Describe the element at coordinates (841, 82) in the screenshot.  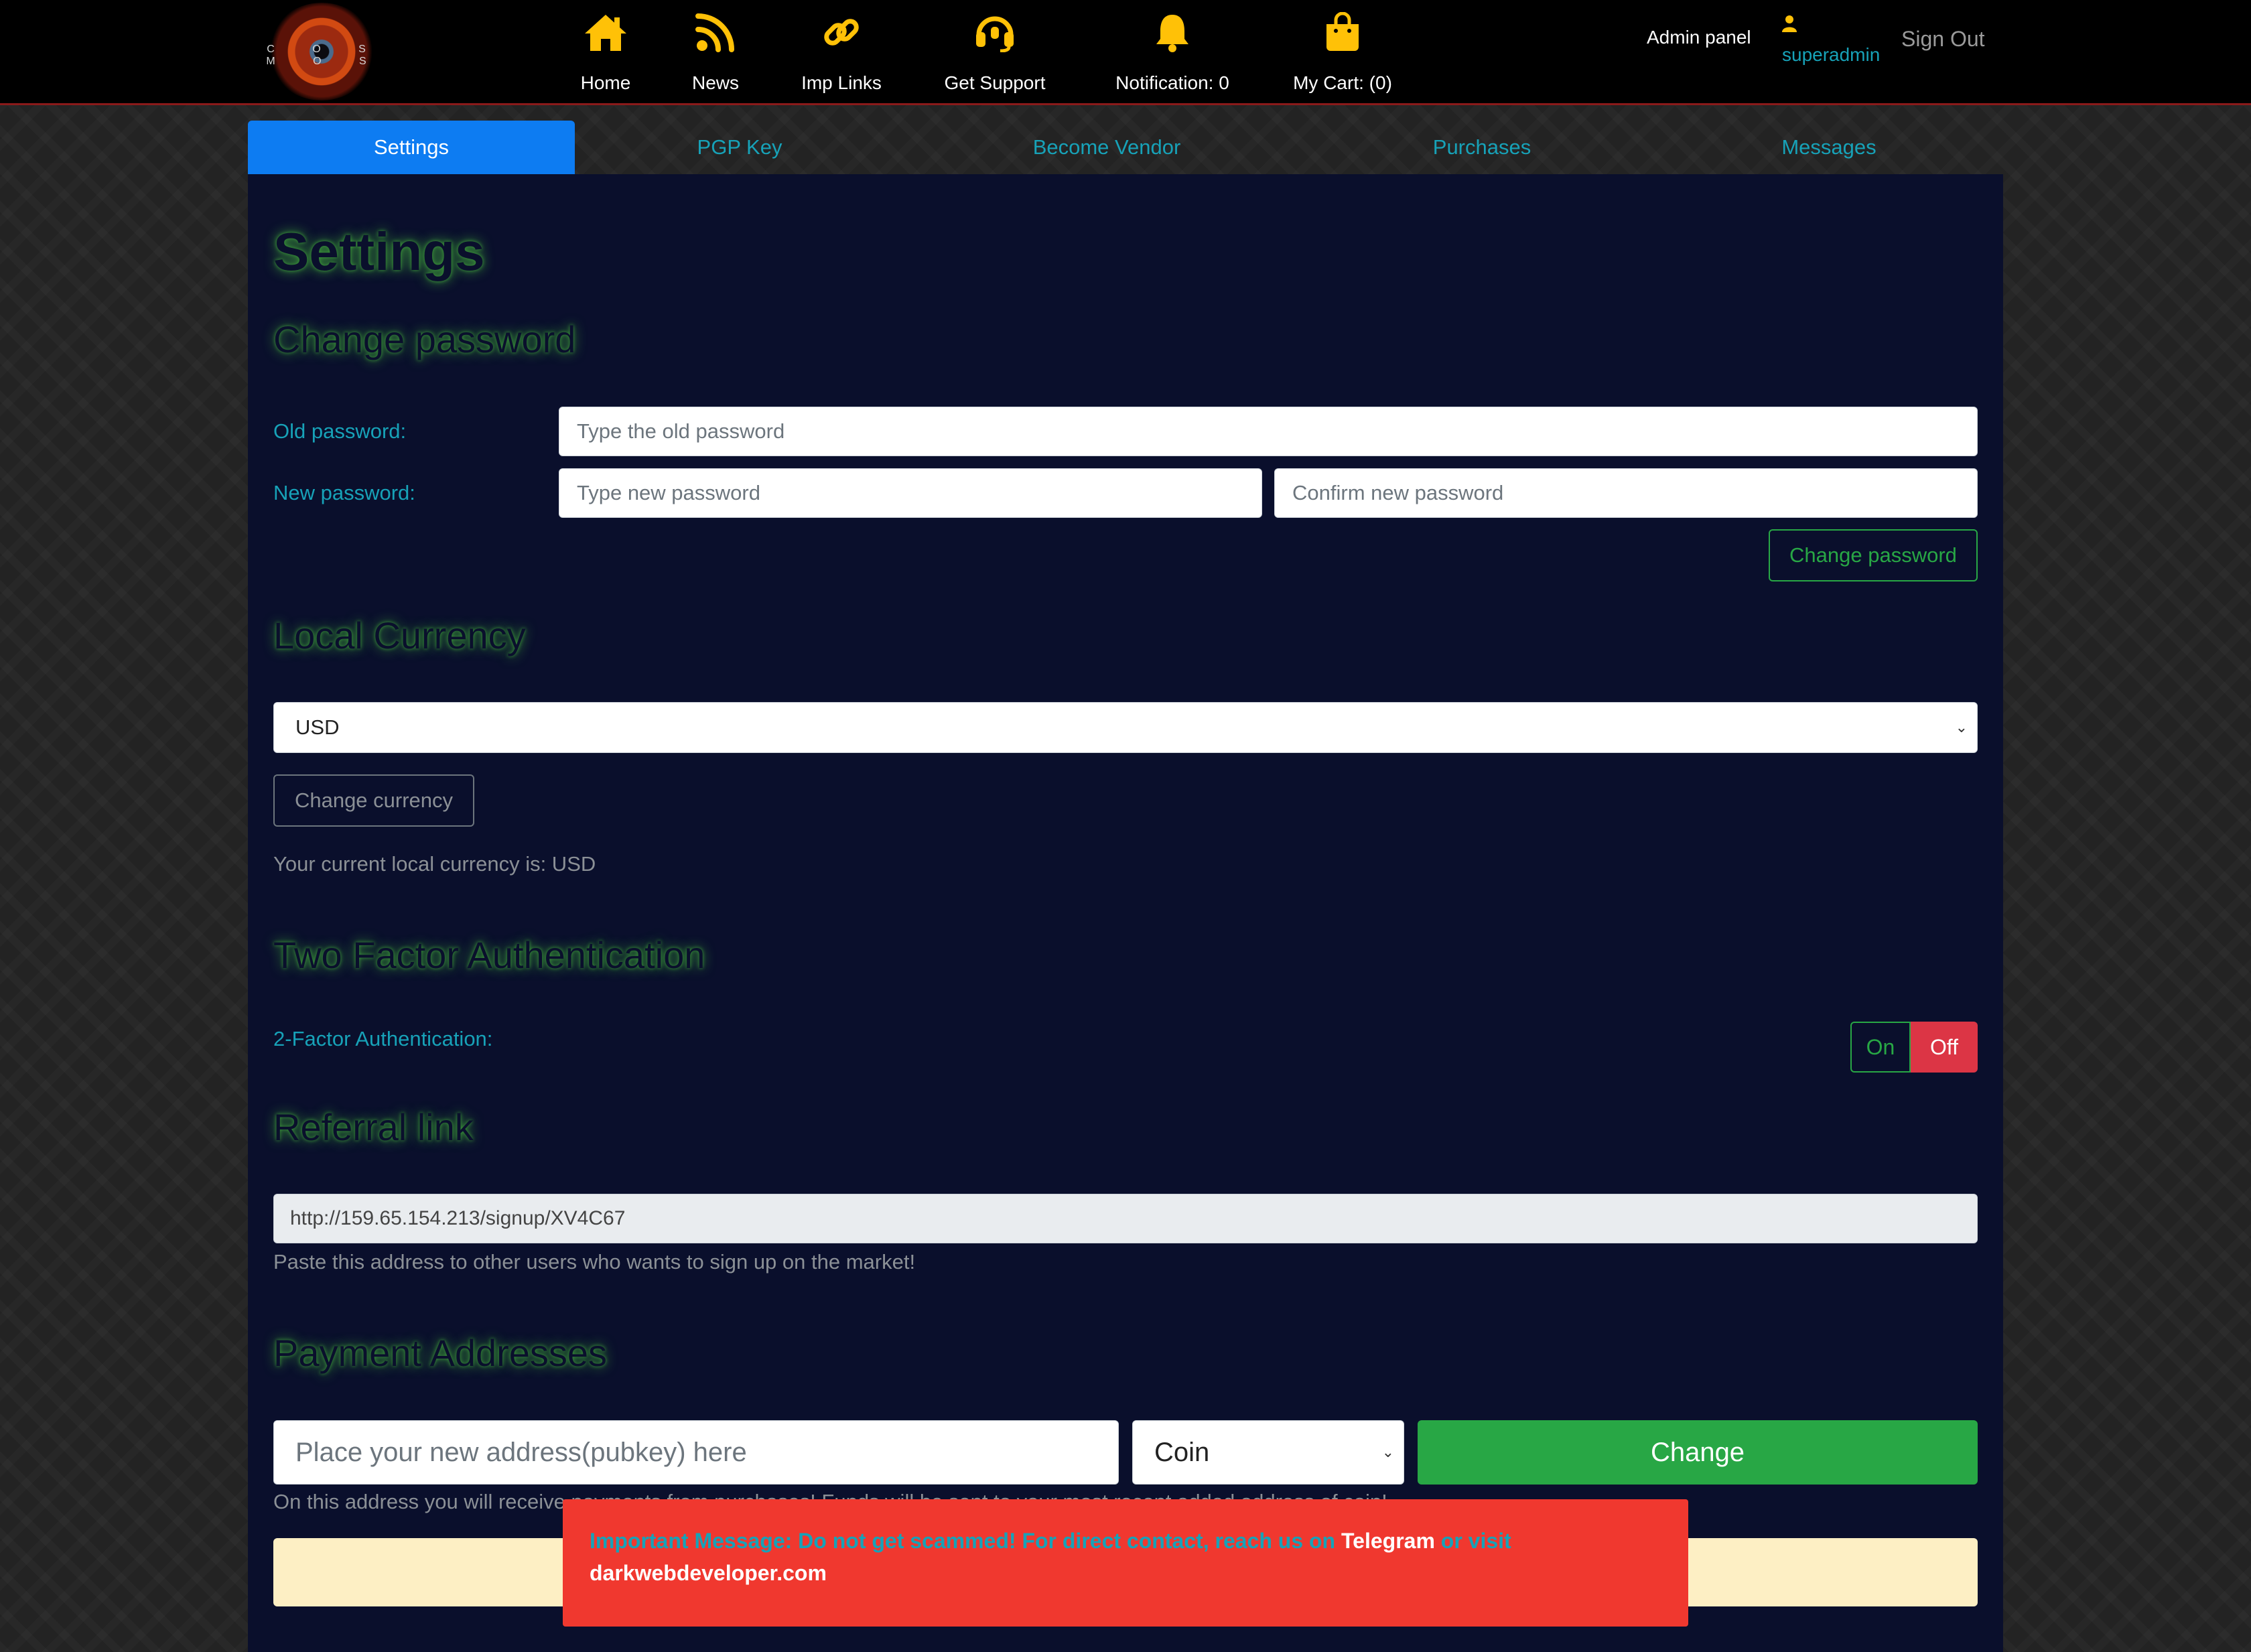
I see `nav-imp-links-label: Imp Links` at that location.